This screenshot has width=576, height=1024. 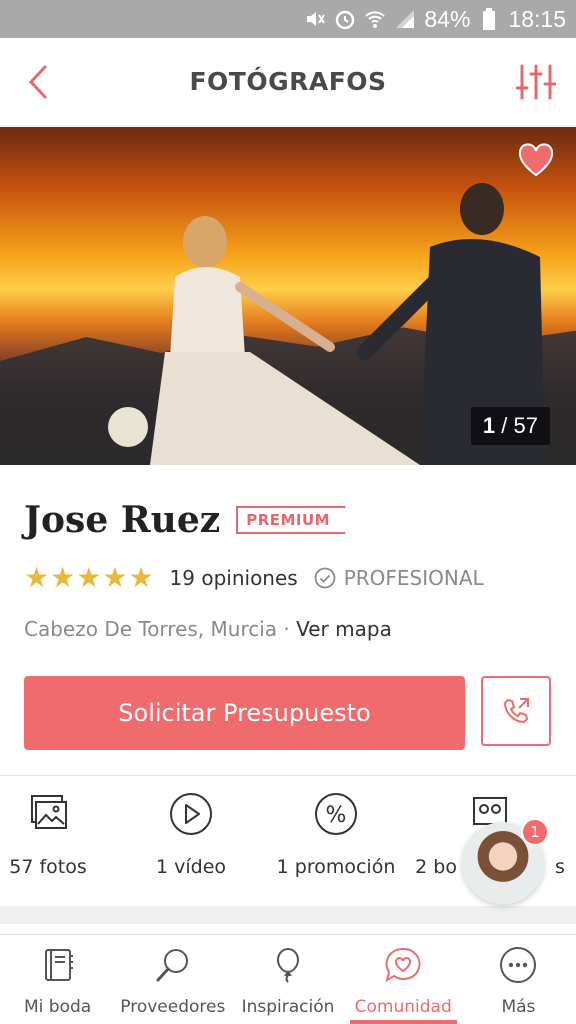 I want to click on nav-inspiracion: Inspiración, so click(x=287, y=979).